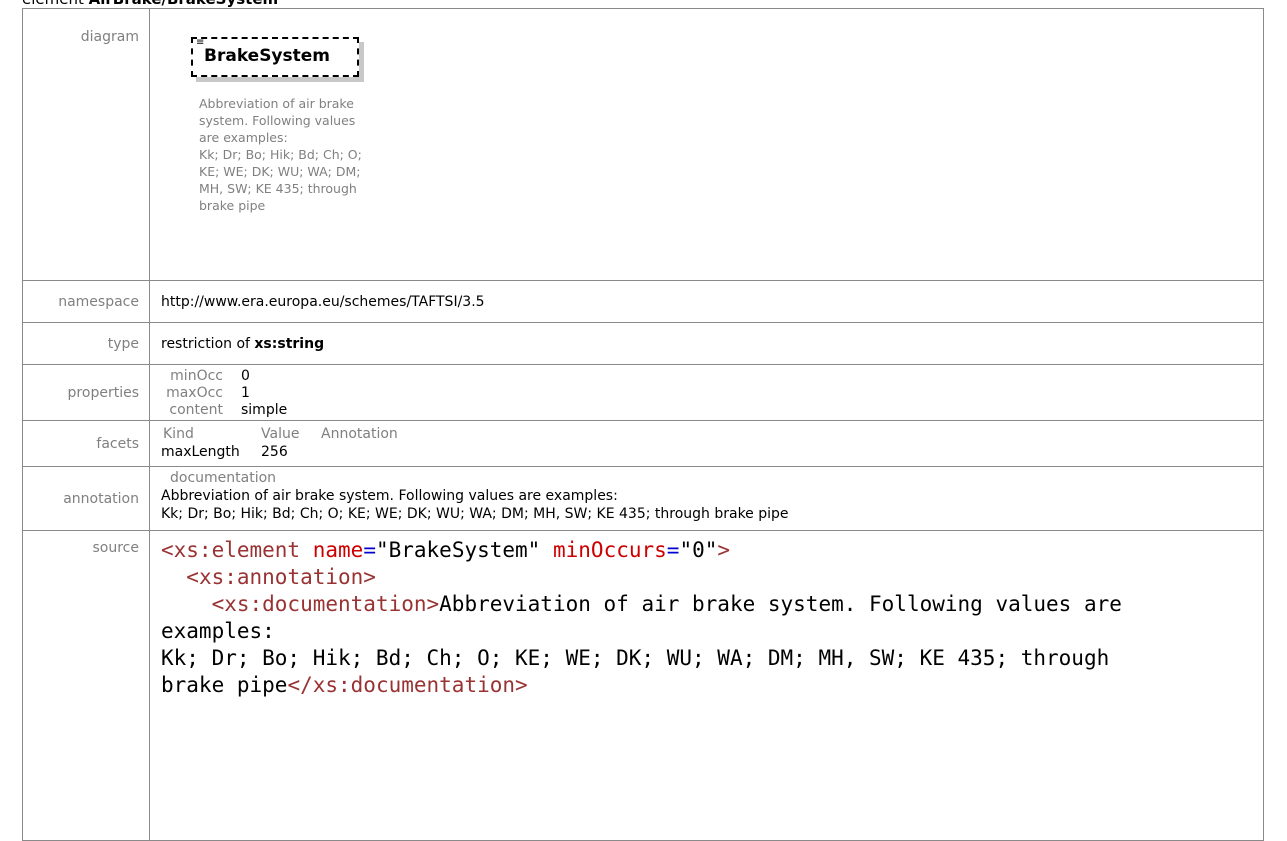 This screenshot has width=1287, height=841. I want to click on prop-key: minOcc, so click(196, 376).